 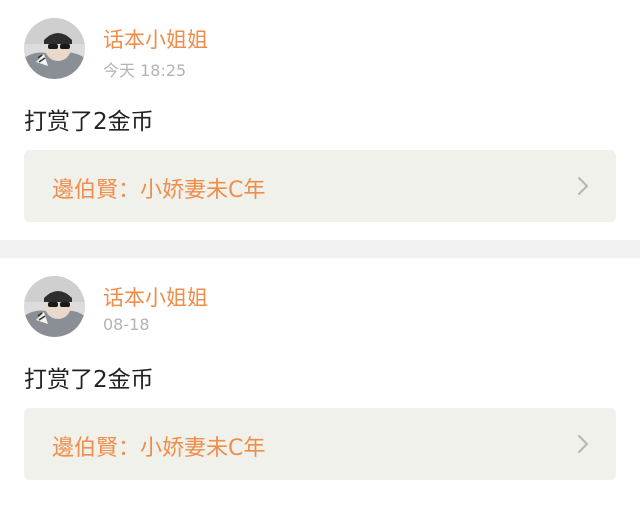 I want to click on timestamp: 今天 18:25, so click(x=145, y=70).